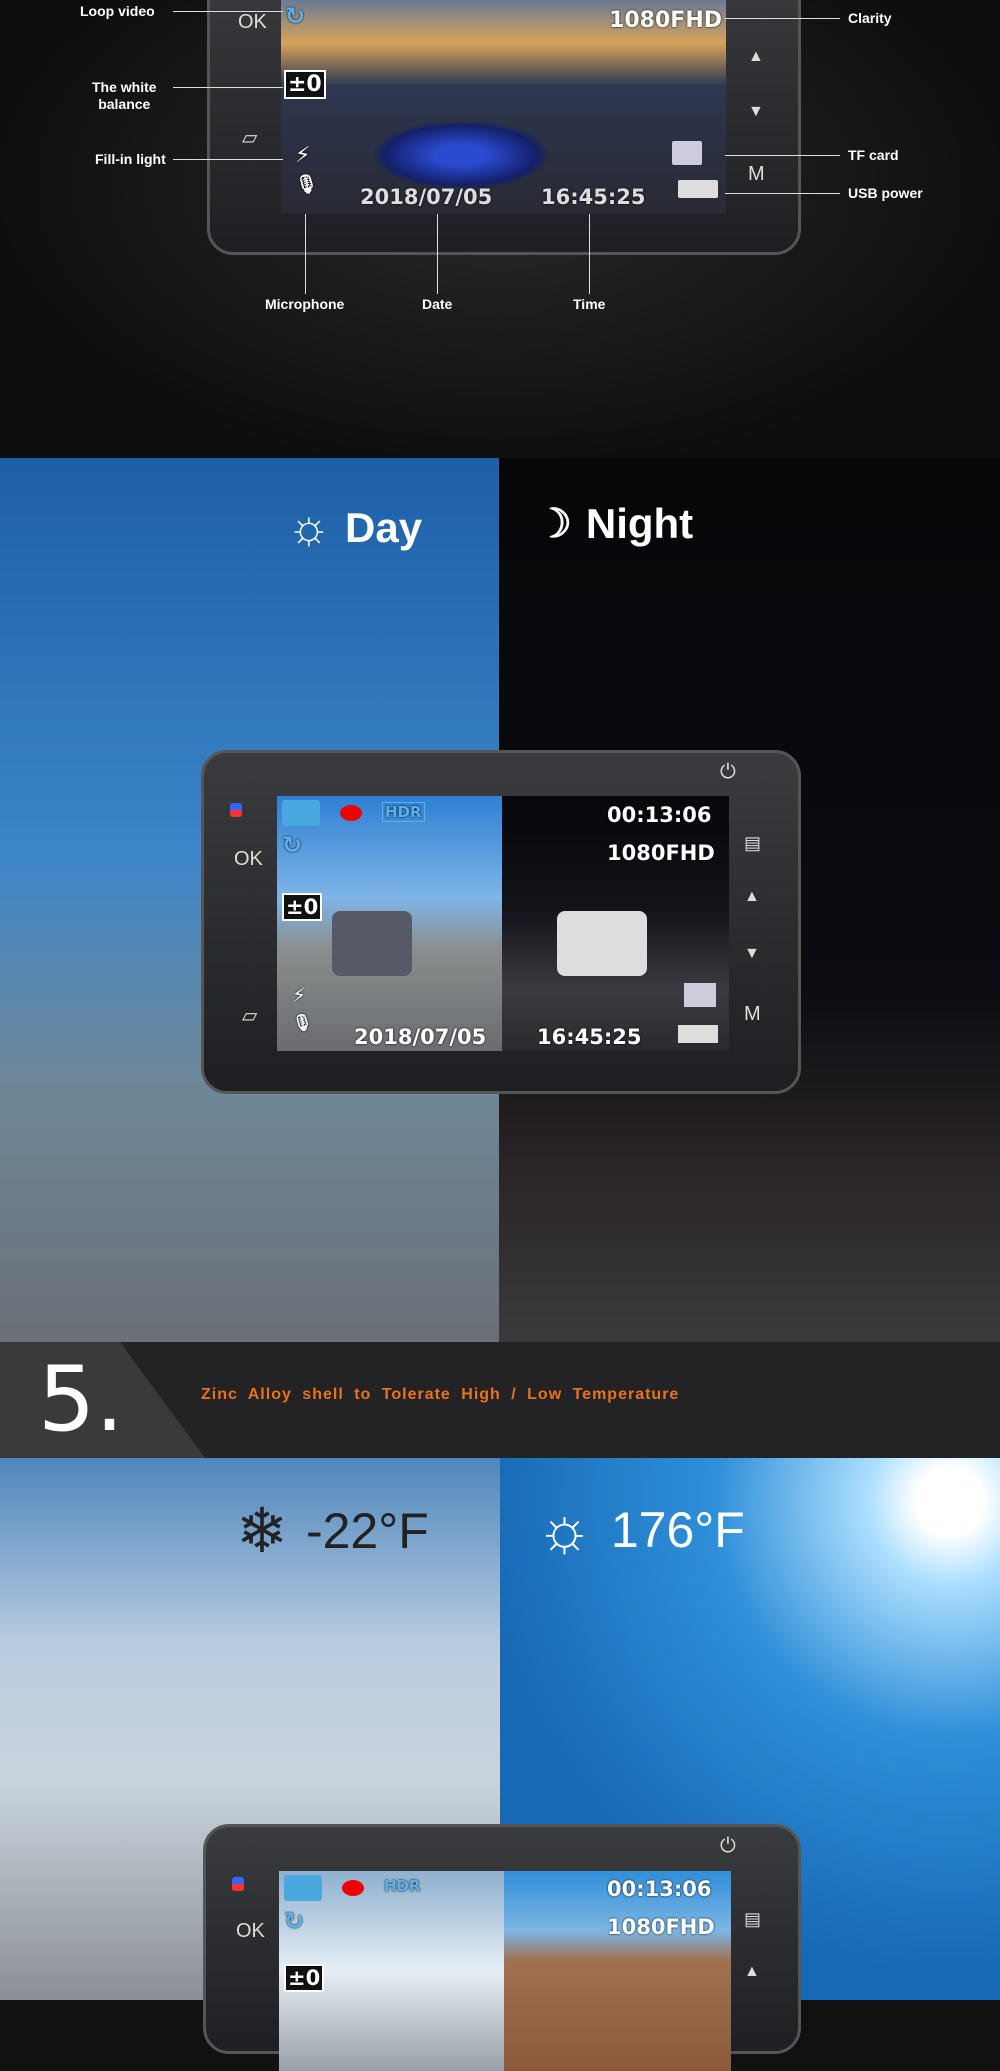 The image size is (1000, 2071). Describe the element at coordinates (81, 1399) in the screenshot. I see `feature-number: 5.` at that location.